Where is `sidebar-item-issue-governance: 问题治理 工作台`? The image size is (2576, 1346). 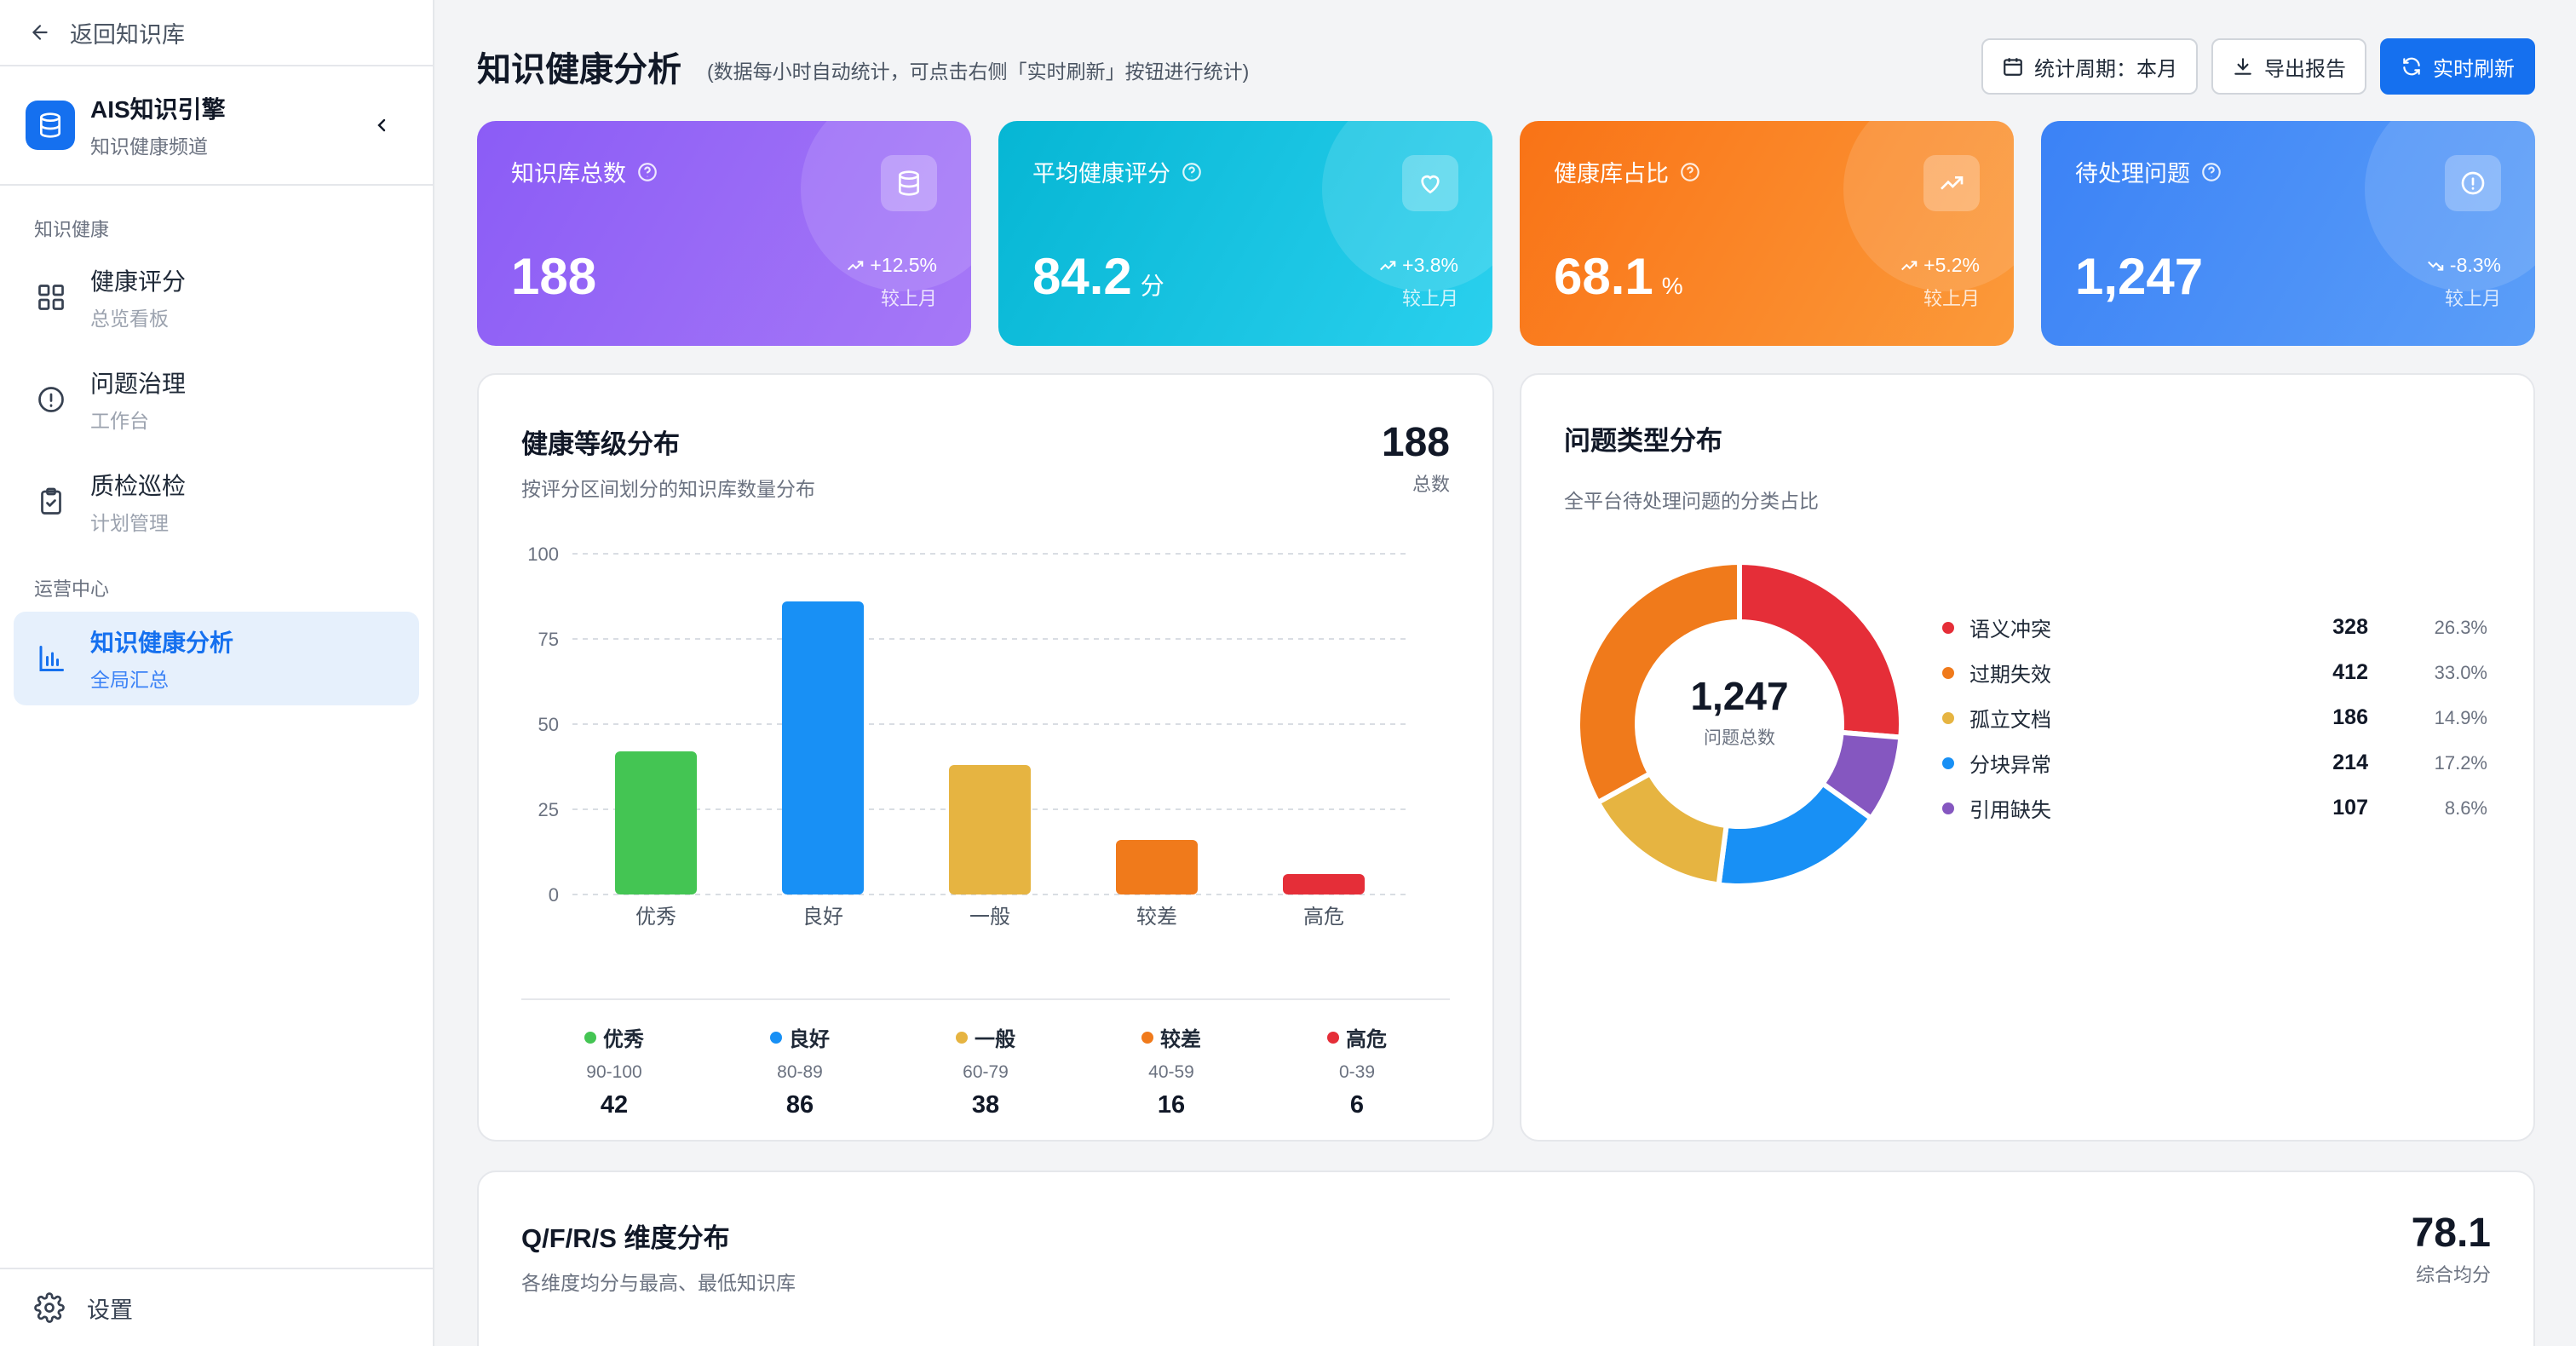 sidebar-item-issue-governance: 问题治理 工作台 is located at coordinates (217, 399).